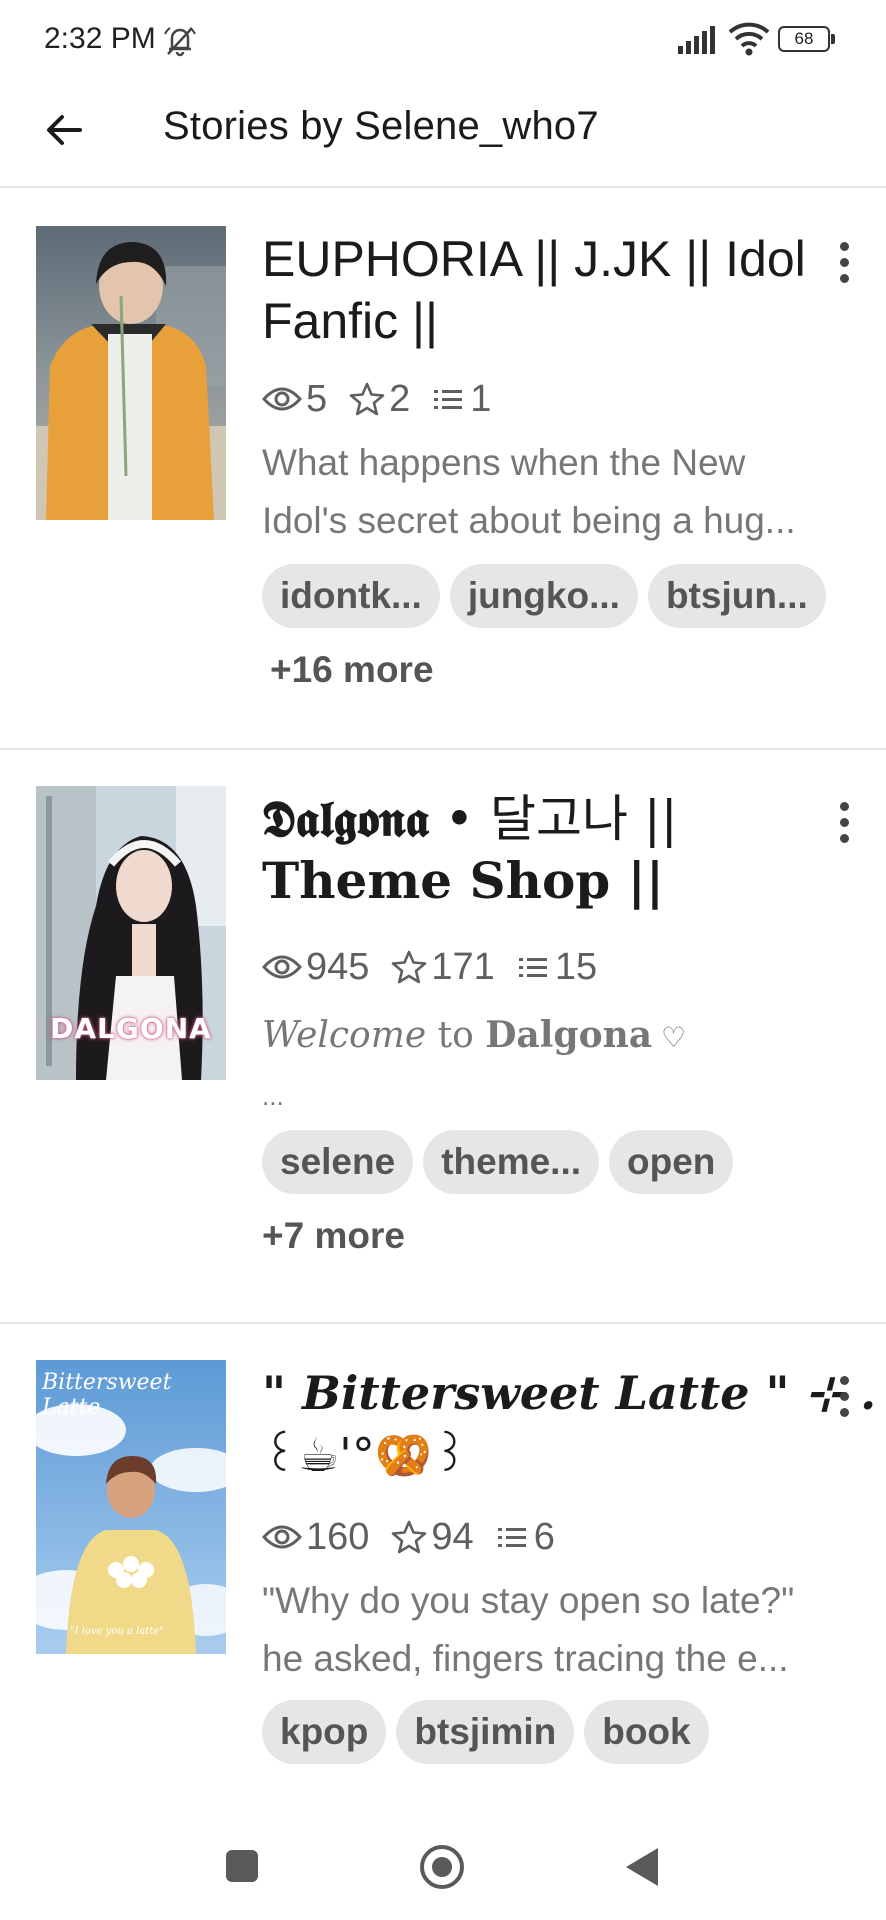 This screenshot has width=886, height=1920. Describe the element at coordinates (804, 39) in the screenshot. I see `battery-level: 68` at that location.